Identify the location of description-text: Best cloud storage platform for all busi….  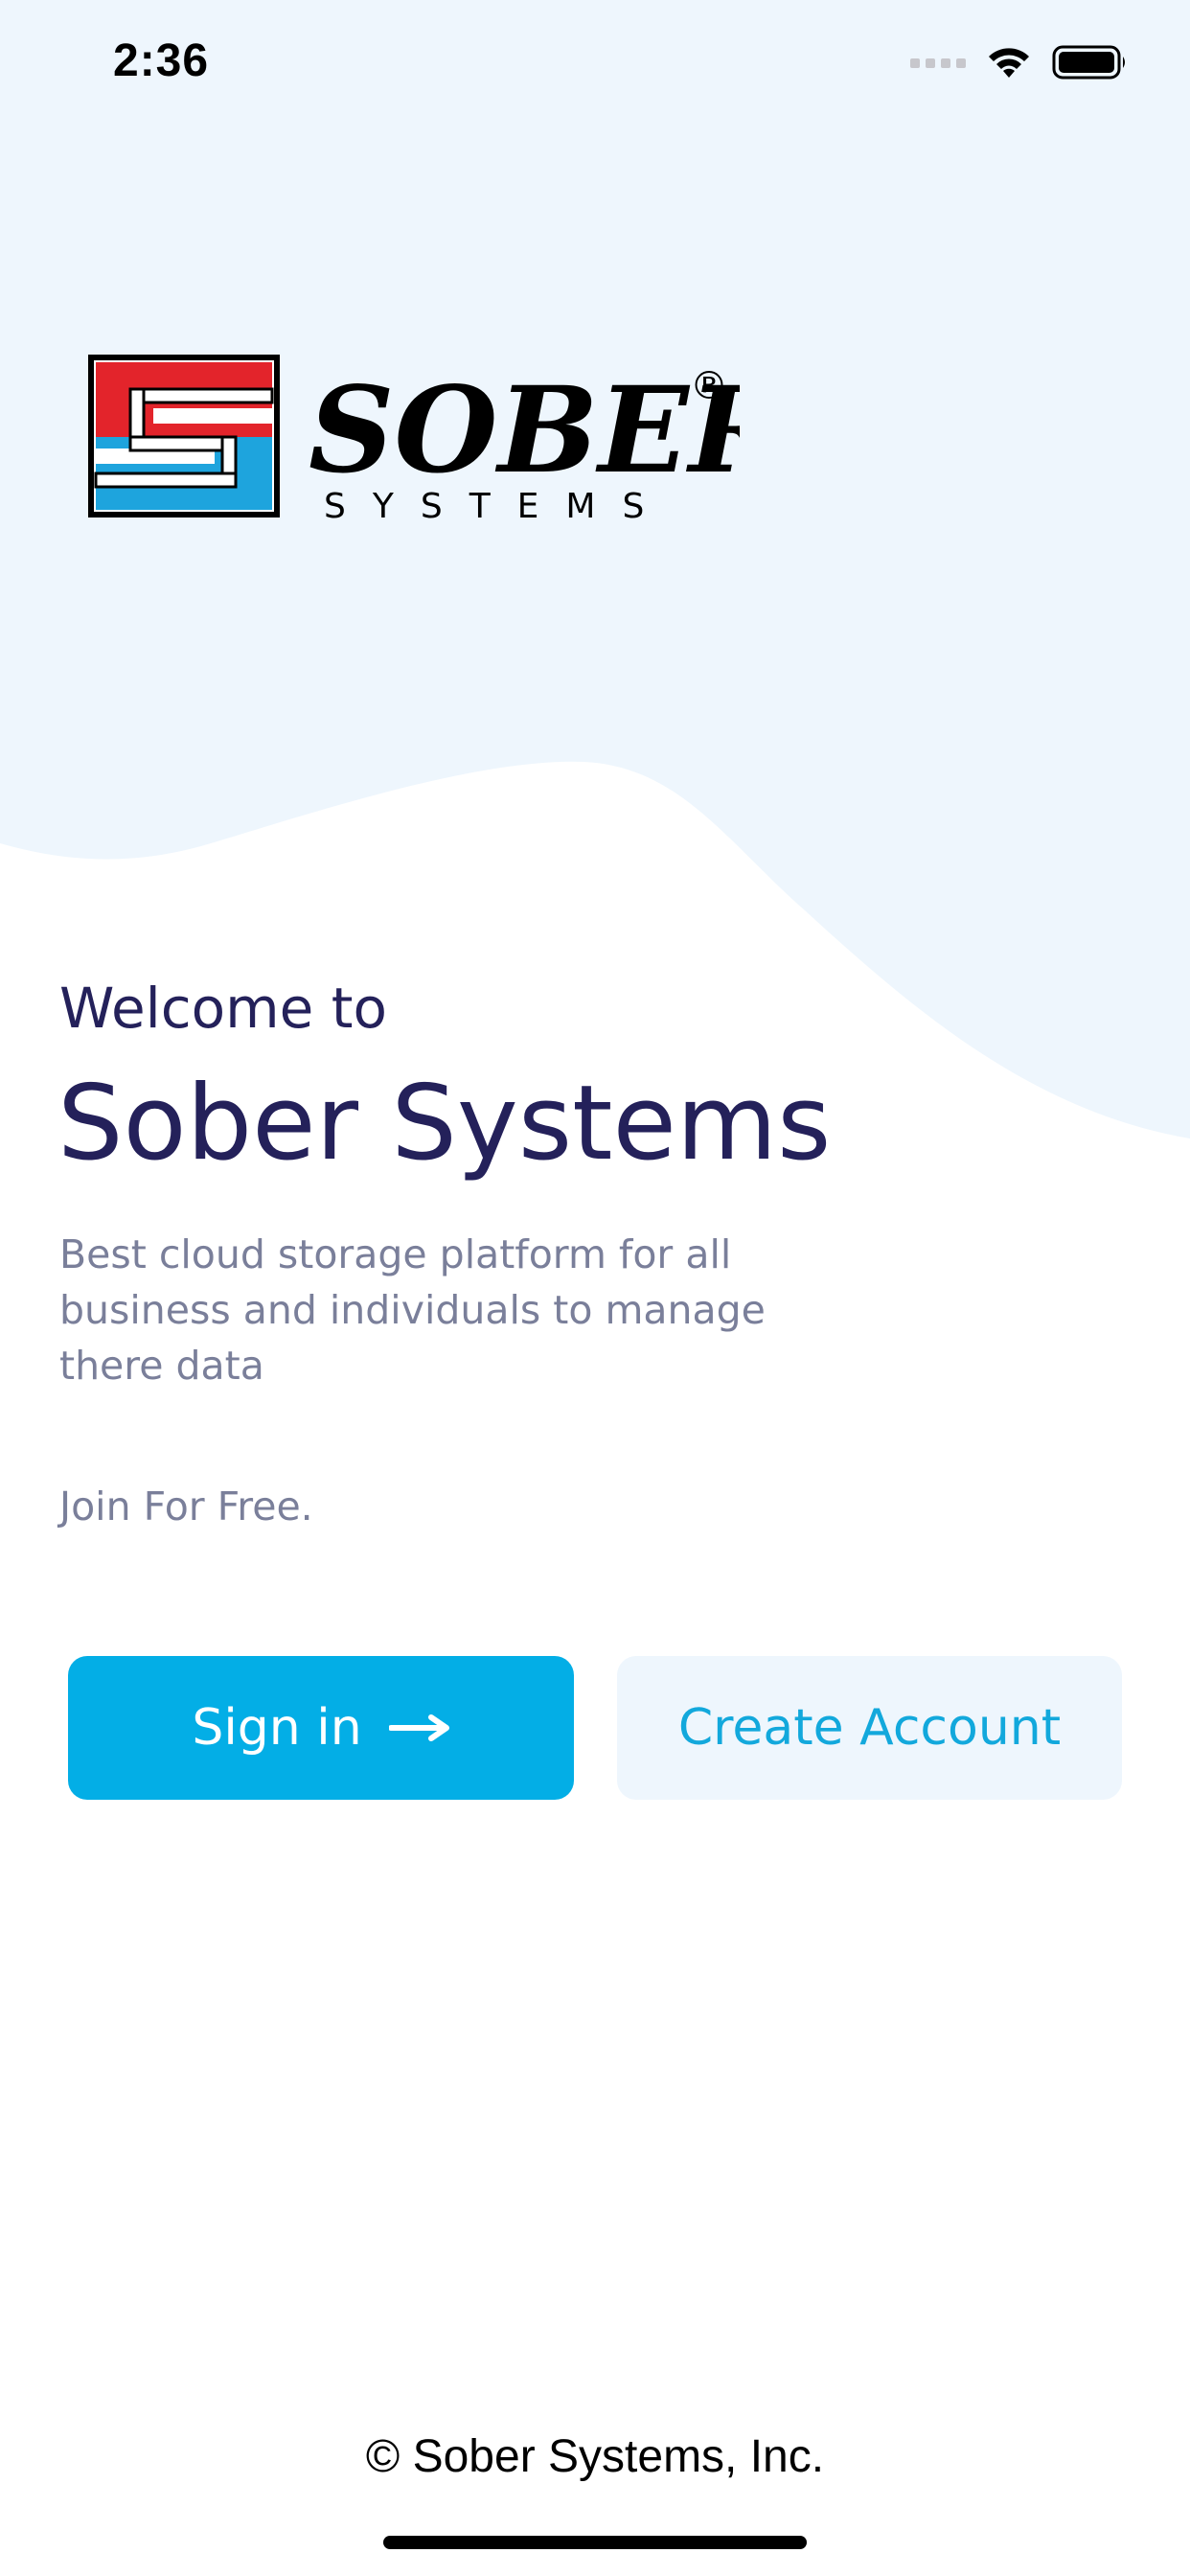
(413, 1310).